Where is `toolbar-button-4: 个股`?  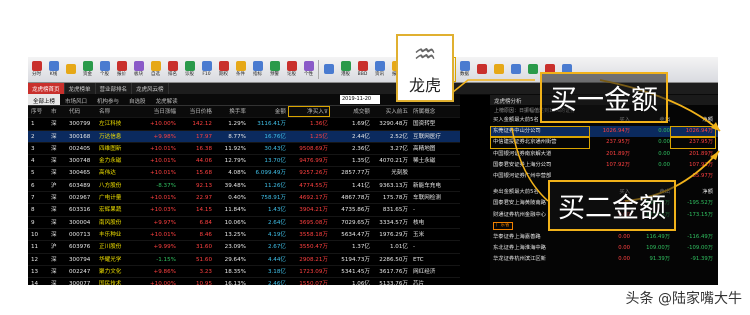 toolbar-button-4: 个股 is located at coordinates (104, 69).